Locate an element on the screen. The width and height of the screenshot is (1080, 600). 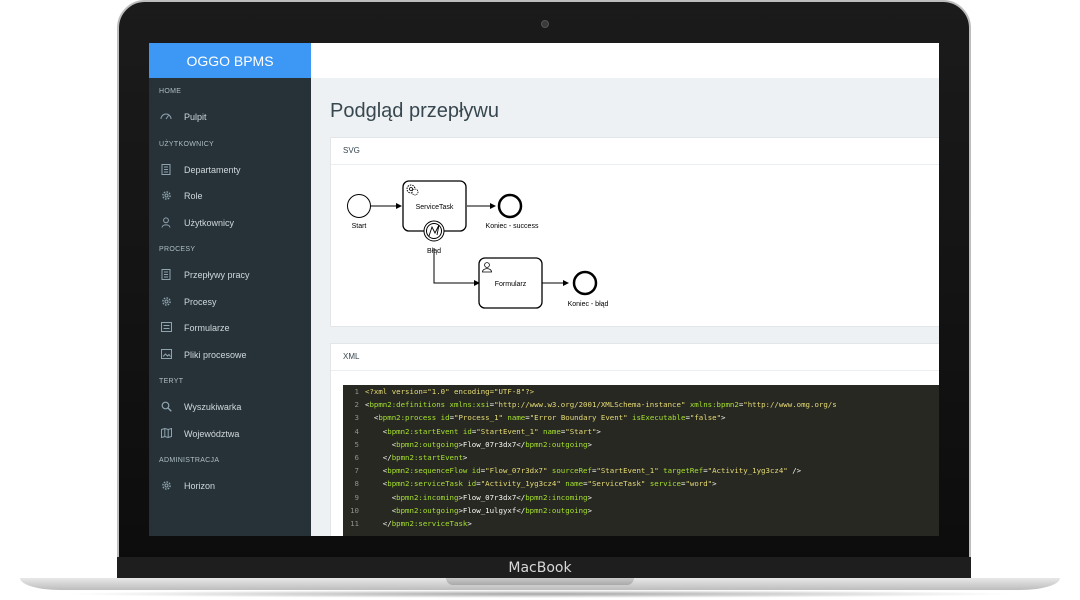
code-token: bpmn2:sequenceFlow is located at coordinates (427, 471).